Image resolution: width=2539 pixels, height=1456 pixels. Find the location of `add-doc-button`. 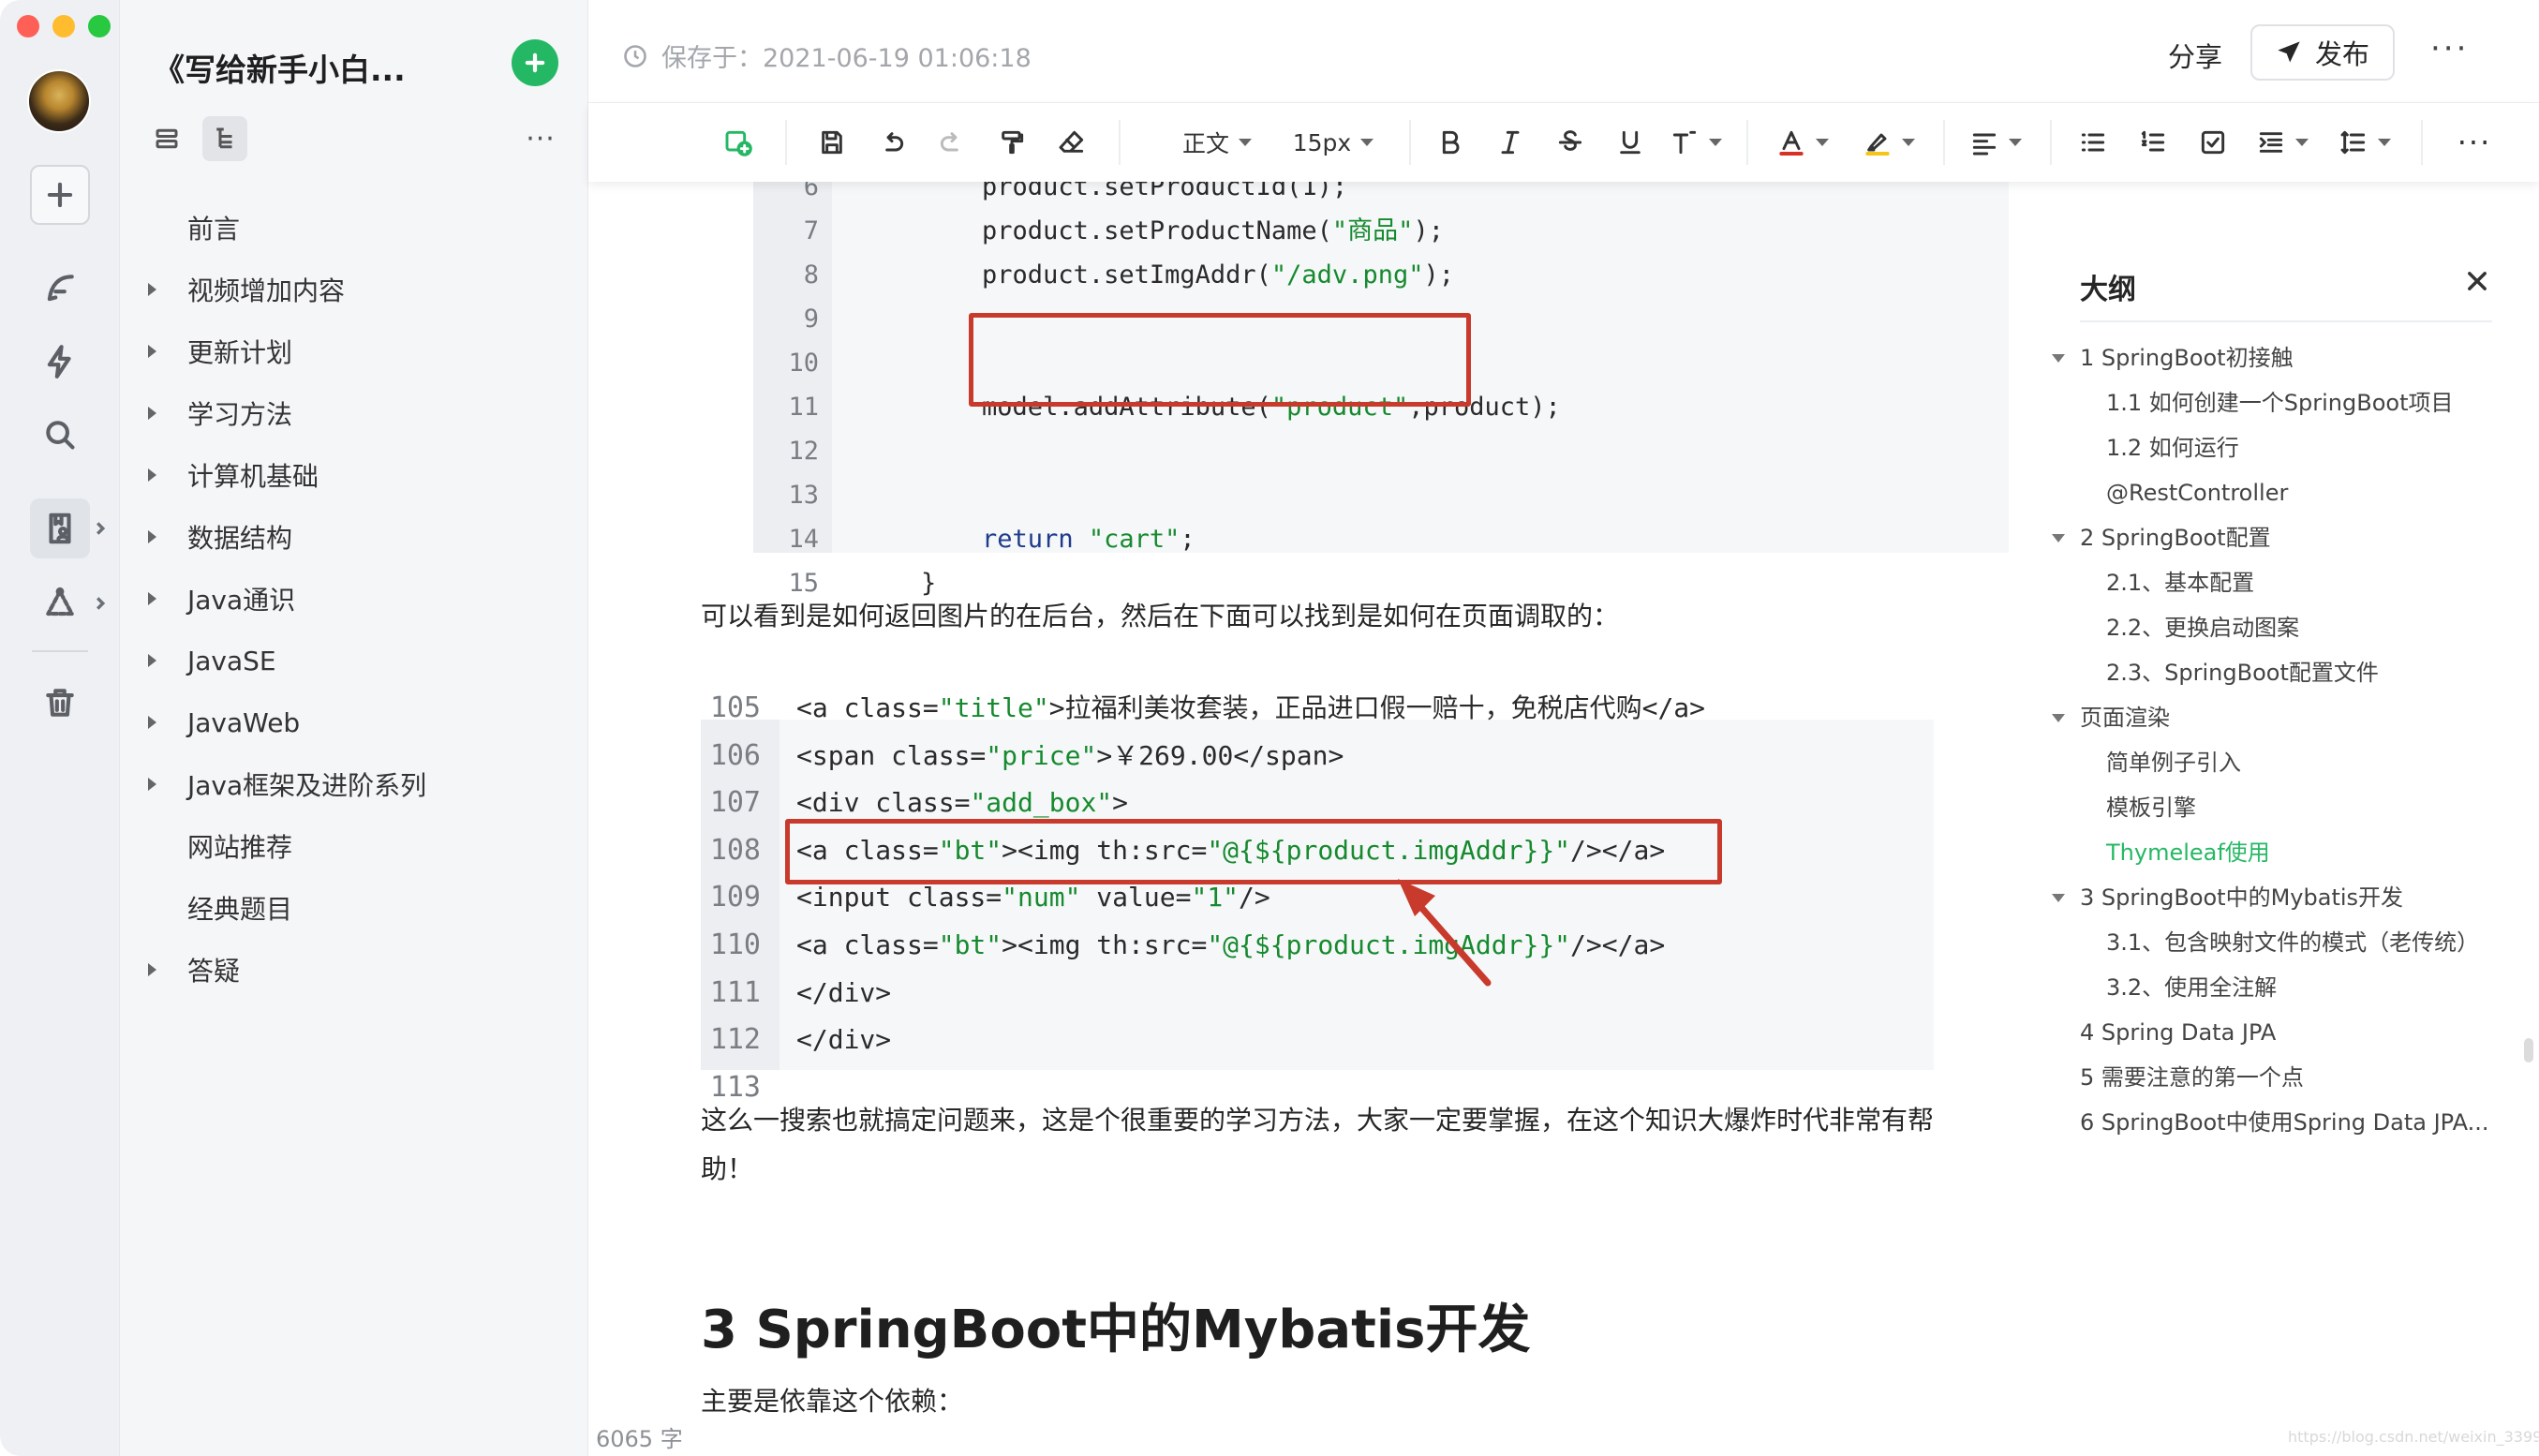

add-doc-button is located at coordinates (535, 62).